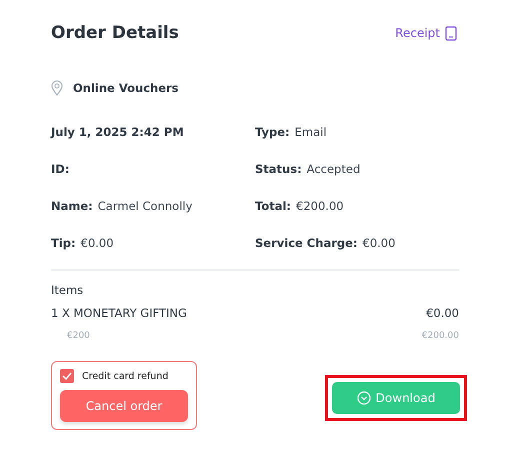 Image resolution: width=510 pixels, height=453 pixels. I want to click on item-name: 1 X MONETARY GIFTING, so click(119, 313).